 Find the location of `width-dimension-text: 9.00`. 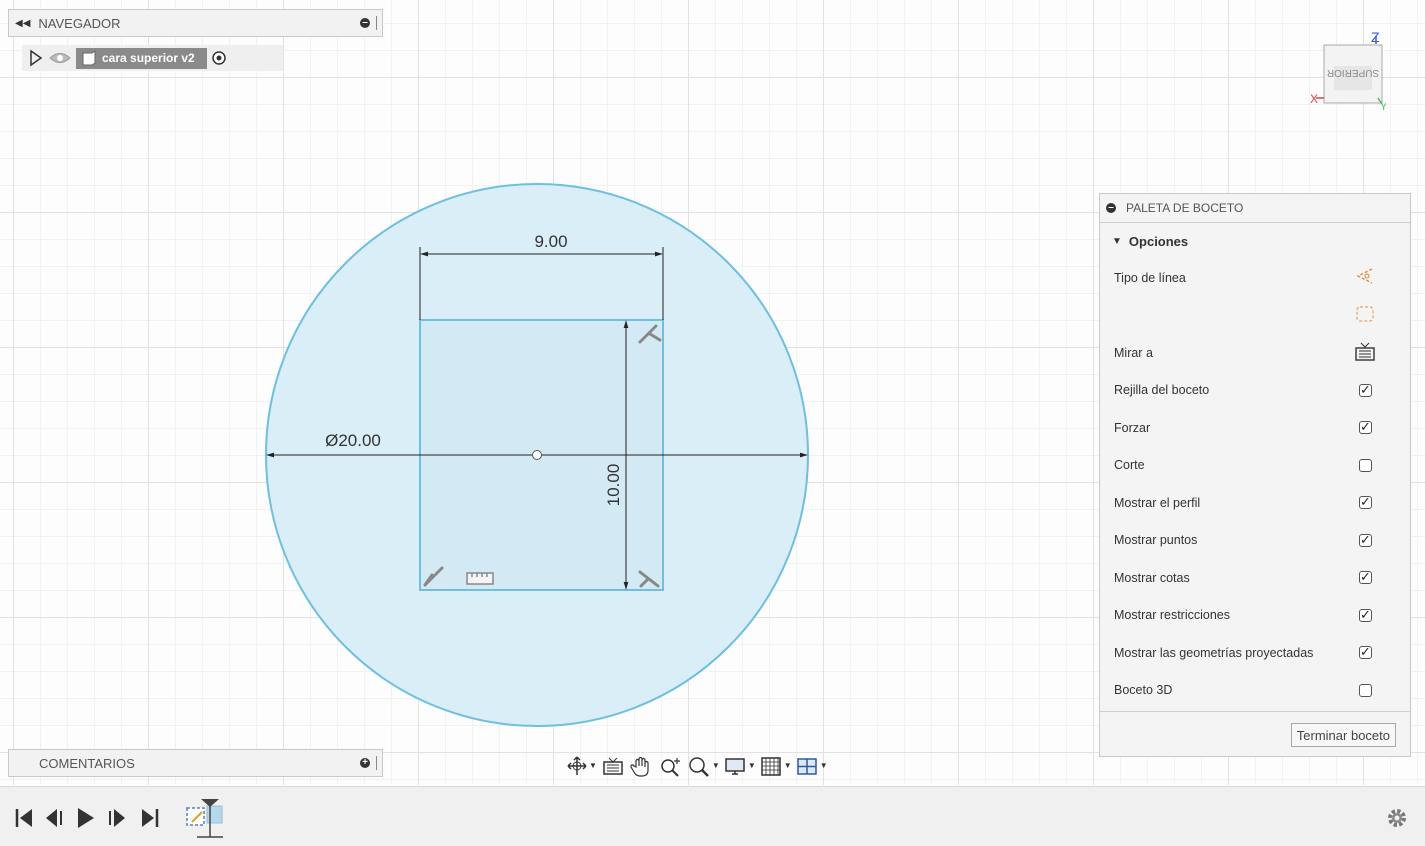

width-dimension-text: 9.00 is located at coordinates (550, 241).